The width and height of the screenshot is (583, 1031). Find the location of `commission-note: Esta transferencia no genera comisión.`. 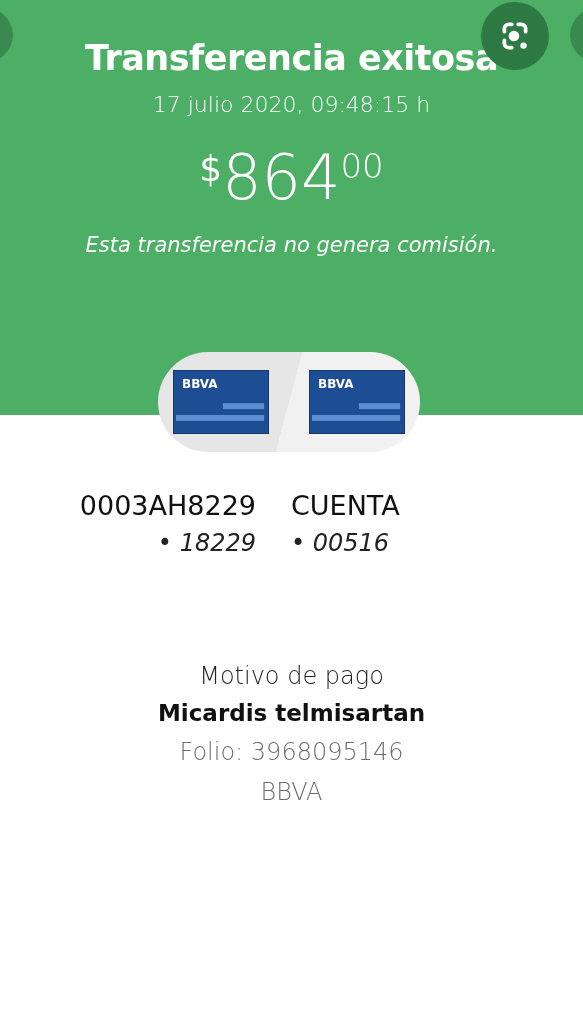

commission-note: Esta transferencia no genera comisión. is located at coordinates (291, 245).